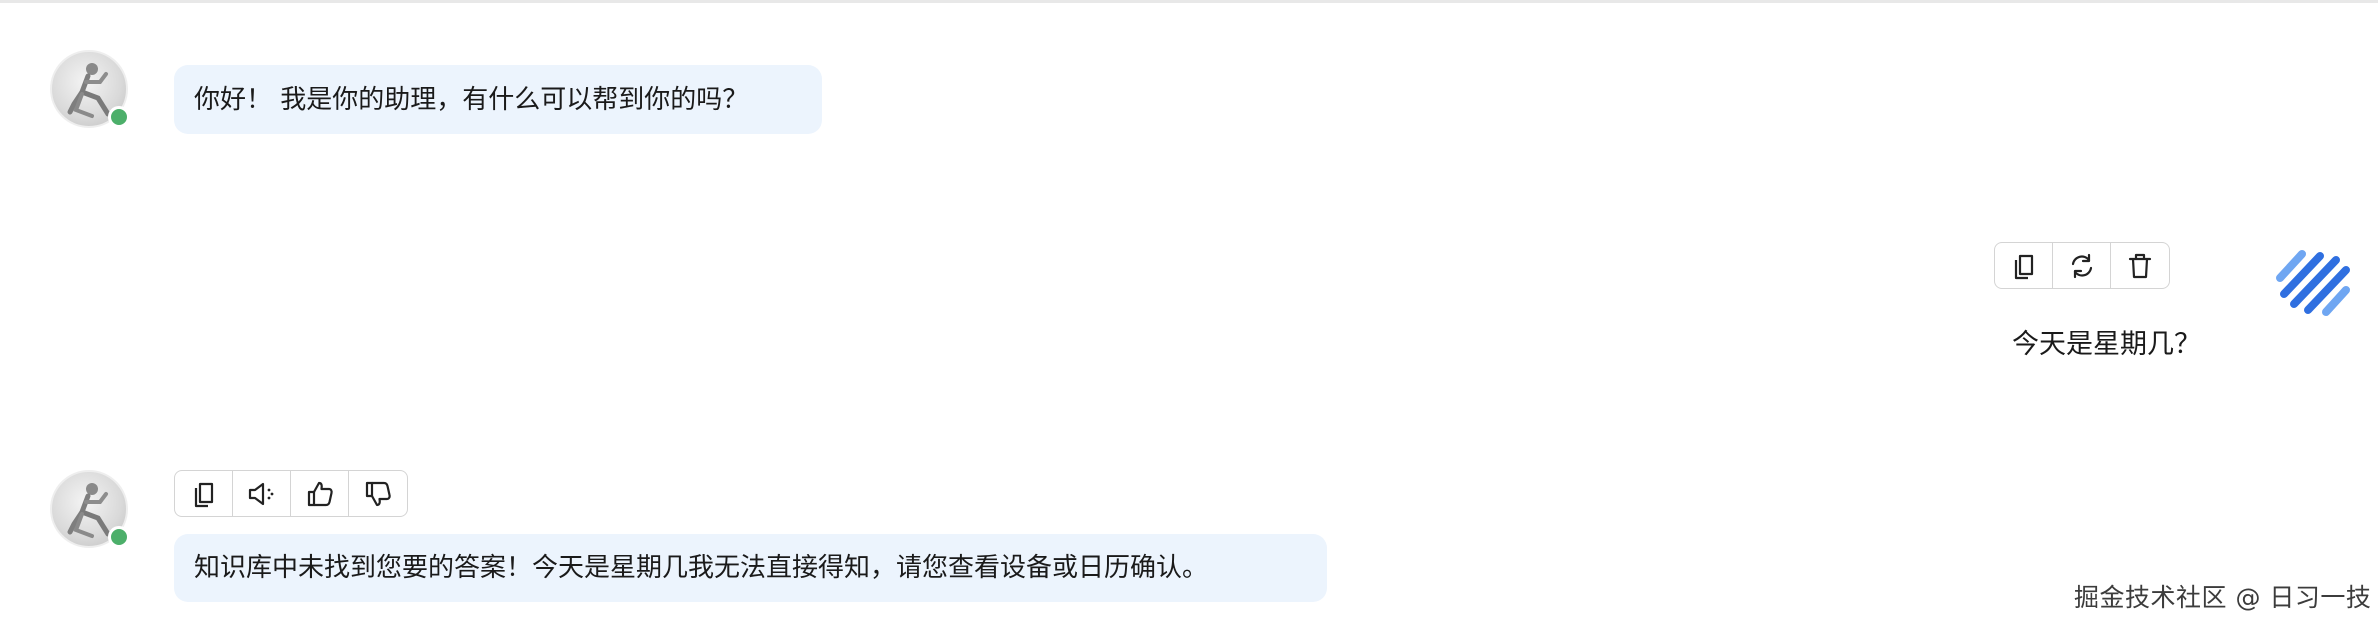 The height and width of the screenshot is (628, 2378). I want to click on user-message-toolbar, so click(2082, 265).